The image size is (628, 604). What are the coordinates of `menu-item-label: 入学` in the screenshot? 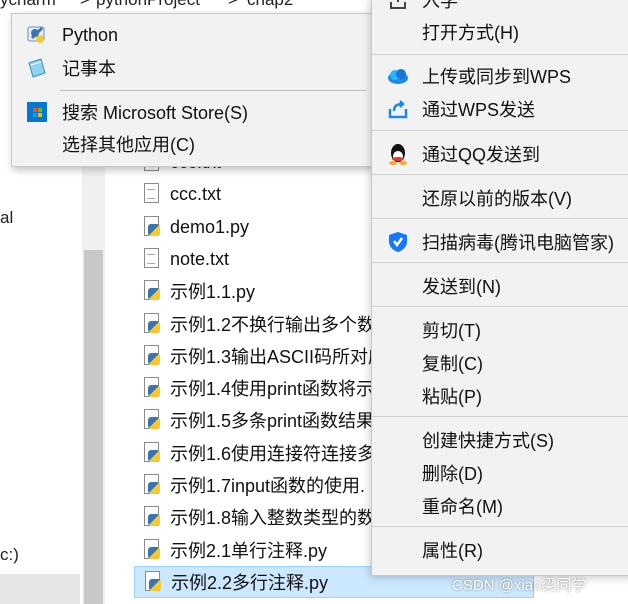 It's located at (440, 5).